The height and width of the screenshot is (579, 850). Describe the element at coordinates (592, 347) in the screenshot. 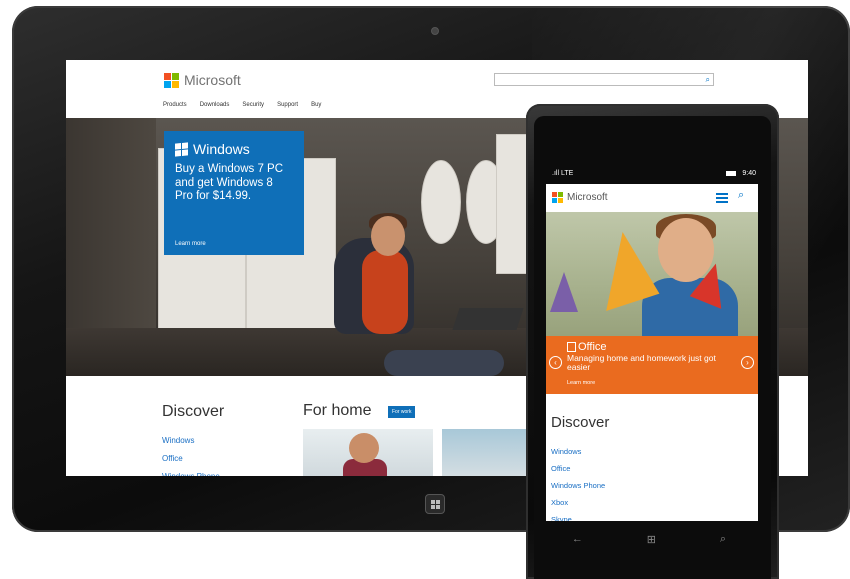

I see `promo-product: Office` at that location.